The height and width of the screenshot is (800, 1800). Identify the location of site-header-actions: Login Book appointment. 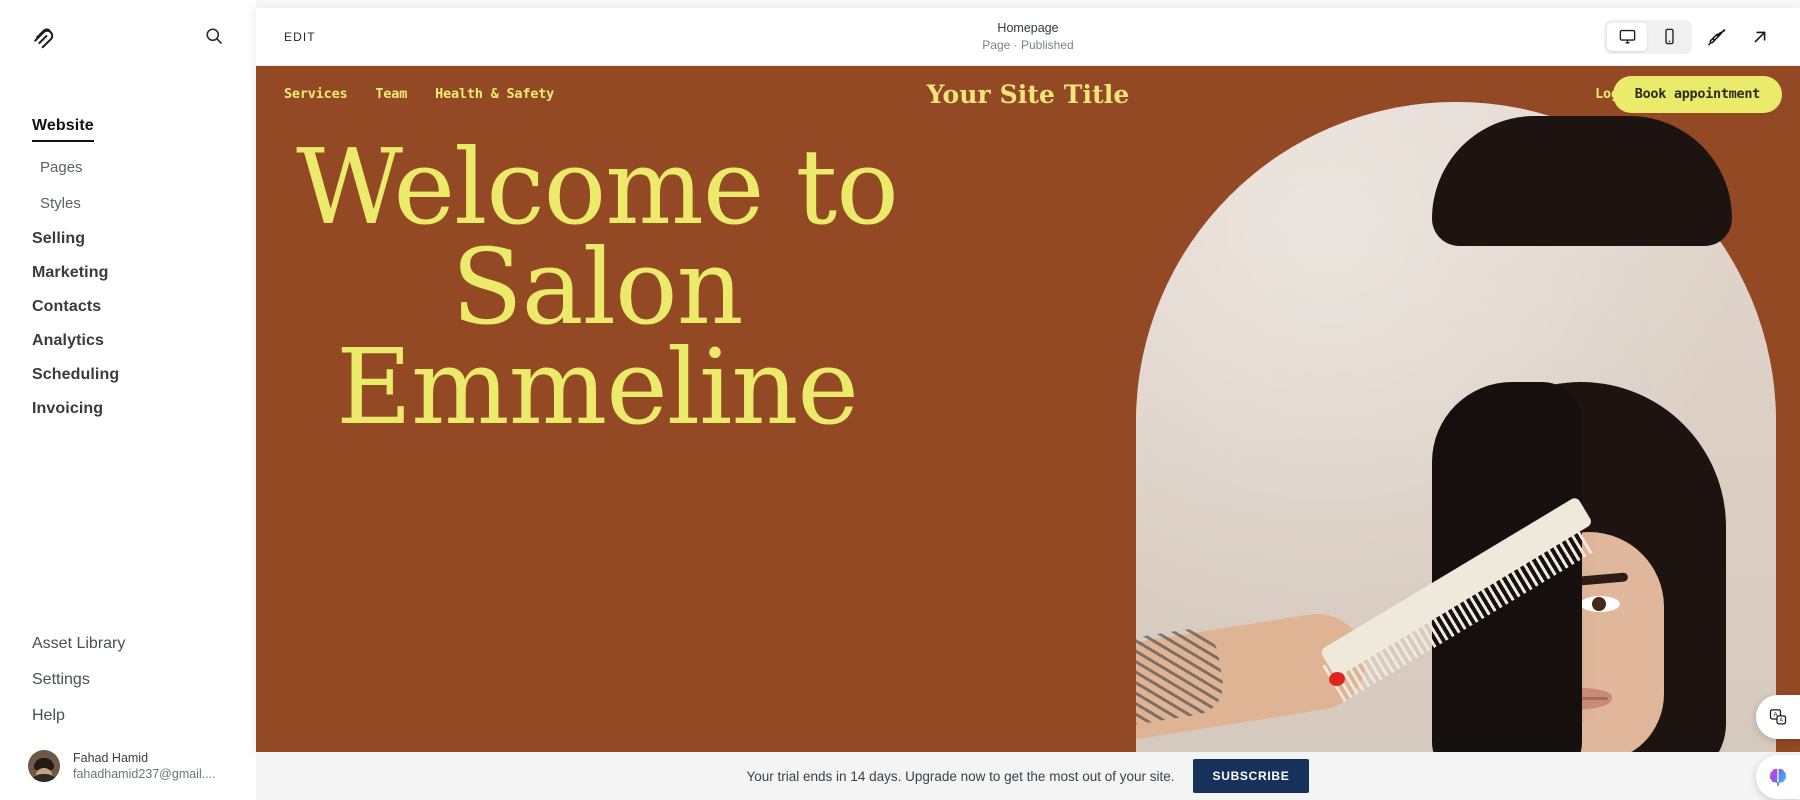
(1688, 94).